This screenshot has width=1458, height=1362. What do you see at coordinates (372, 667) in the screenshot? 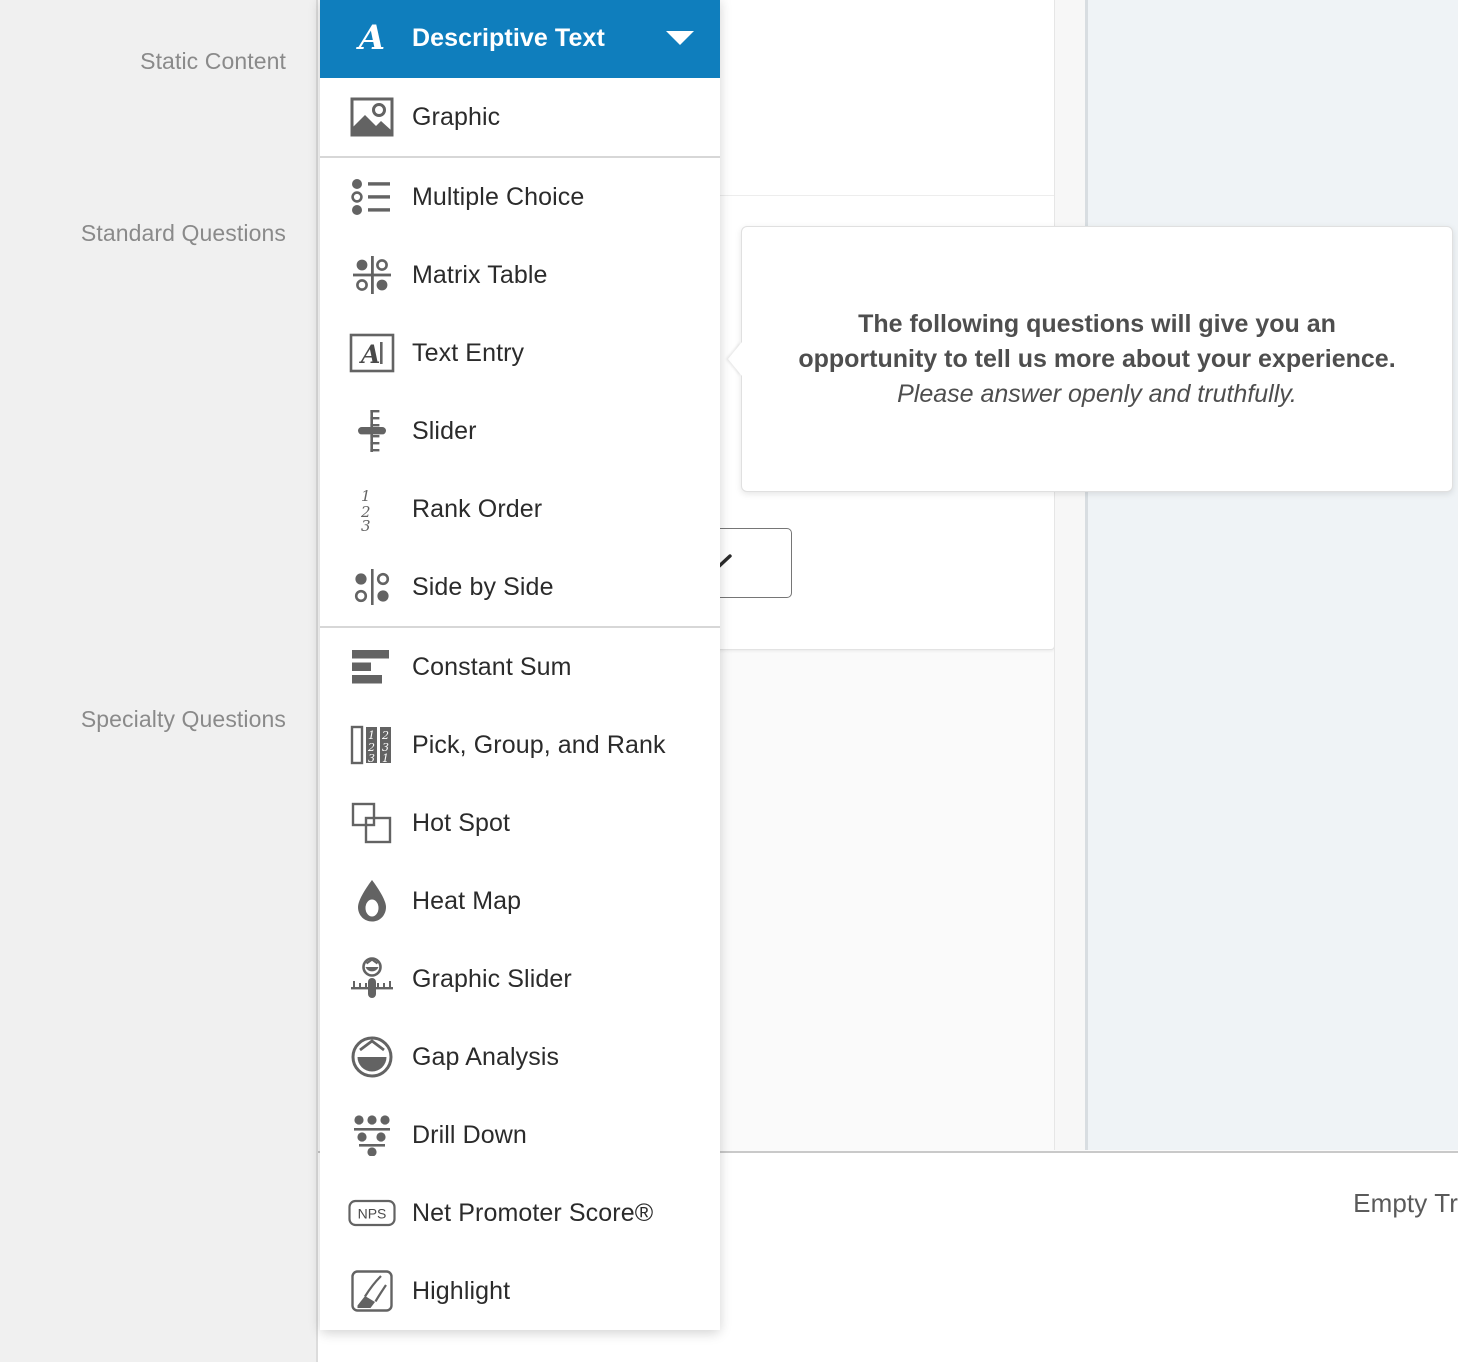
I see `constant-sum-icon` at bounding box center [372, 667].